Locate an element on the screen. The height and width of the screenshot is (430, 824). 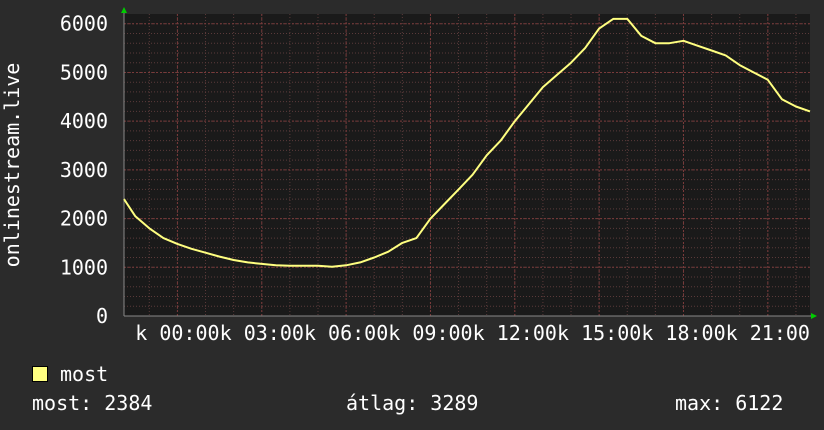
legend: most is located at coordinates (70, 374).